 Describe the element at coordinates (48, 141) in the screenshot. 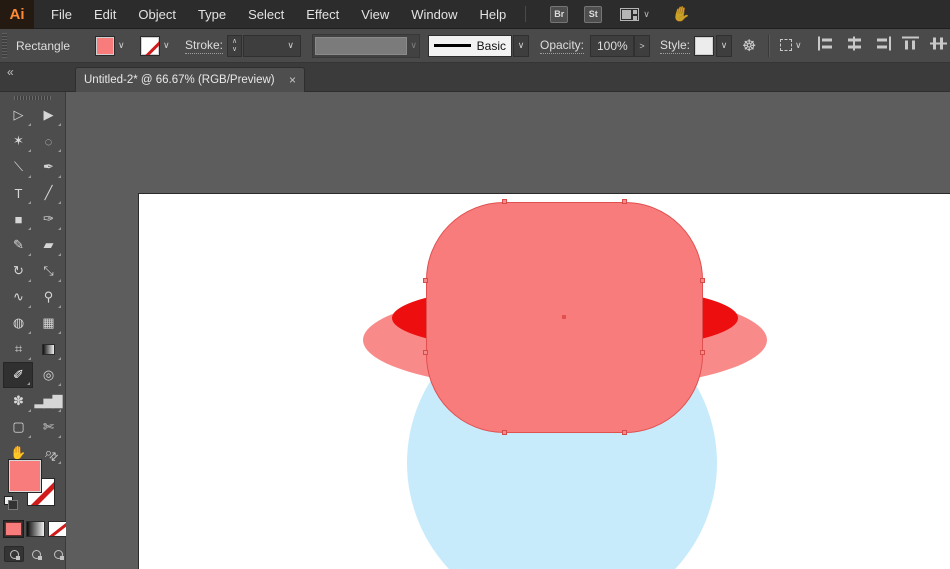

I see `lasso-tool: ◌` at that location.